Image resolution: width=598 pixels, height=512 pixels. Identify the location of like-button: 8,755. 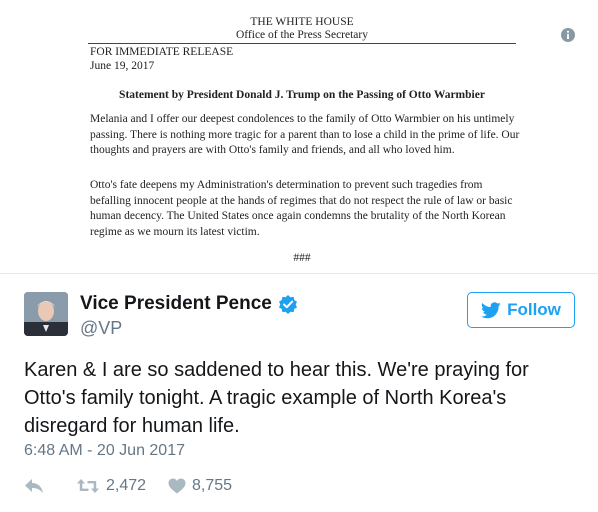
(200, 486).